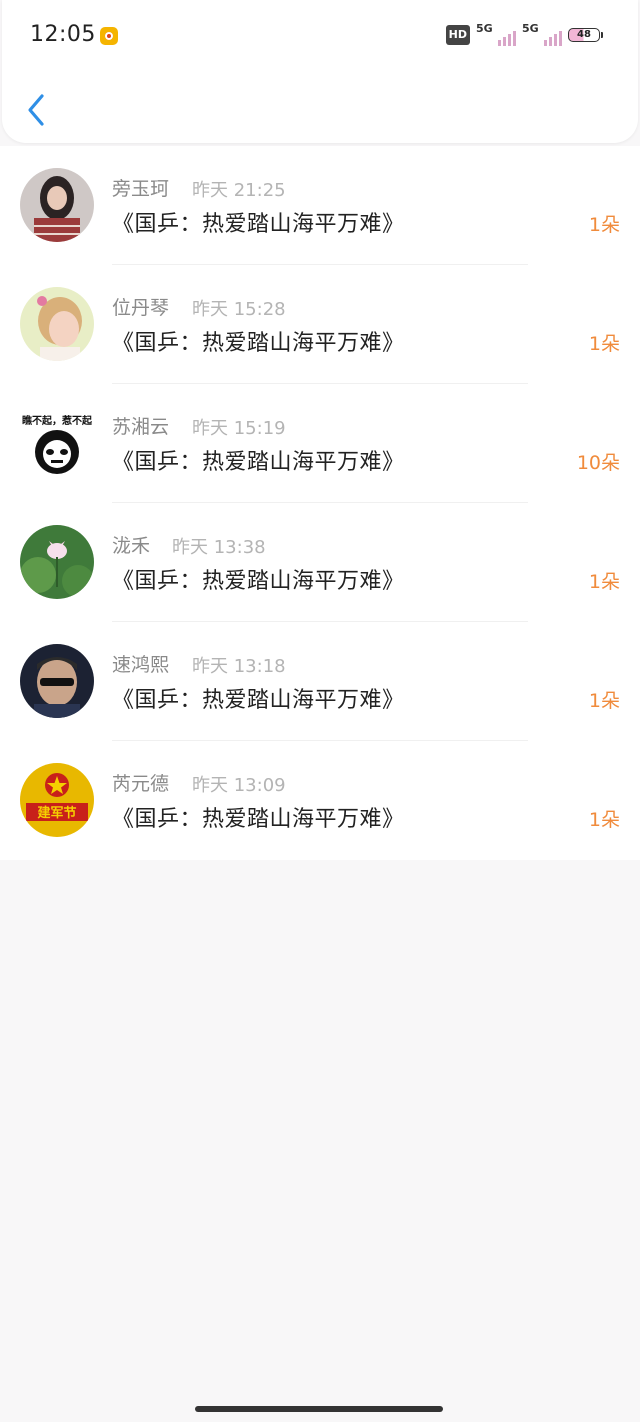  What do you see at coordinates (320, 681) in the screenshot?
I see `list-item: 速鸿熙 昨天 13:18 《国乒：热爱踏山海平万难》 1朵` at bounding box center [320, 681].